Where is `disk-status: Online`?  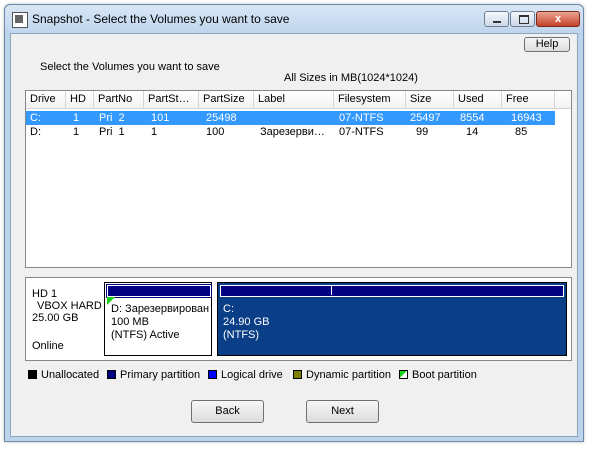
disk-status: Online is located at coordinates (48, 346).